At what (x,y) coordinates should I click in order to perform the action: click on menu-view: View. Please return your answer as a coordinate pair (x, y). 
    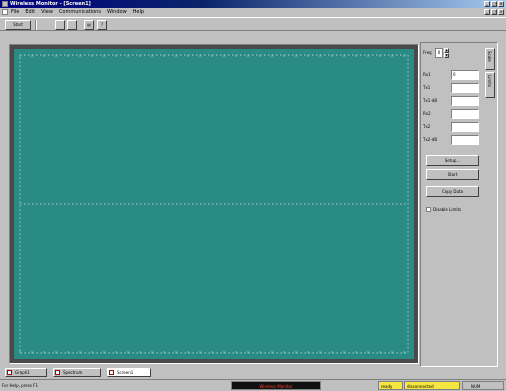
    Looking at the image, I should click on (47, 12).